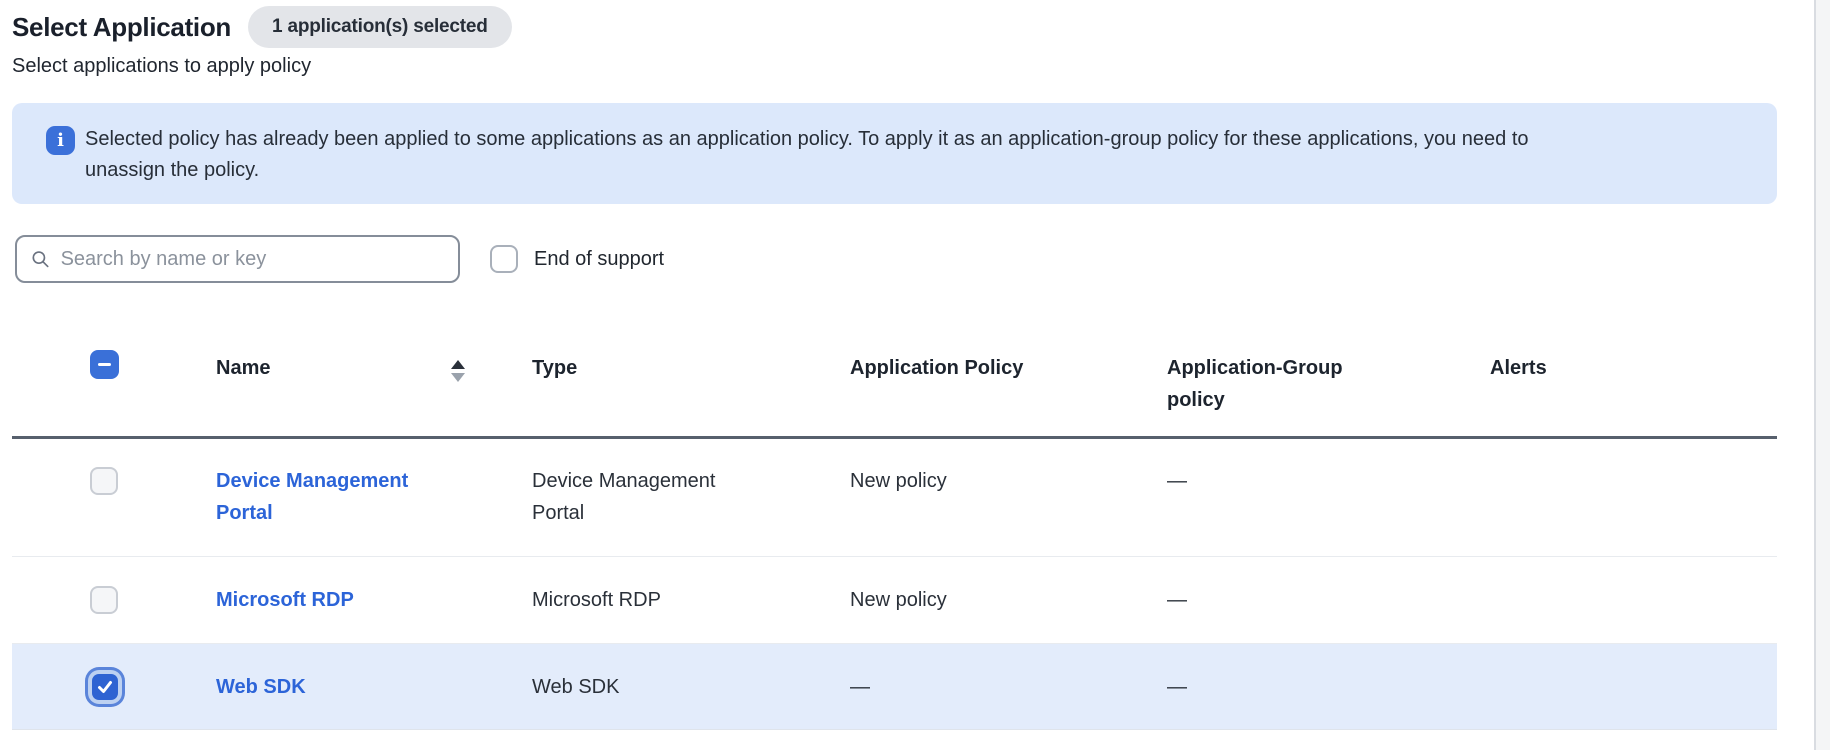  I want to click on table-controls: End of support, so click(913, 259).